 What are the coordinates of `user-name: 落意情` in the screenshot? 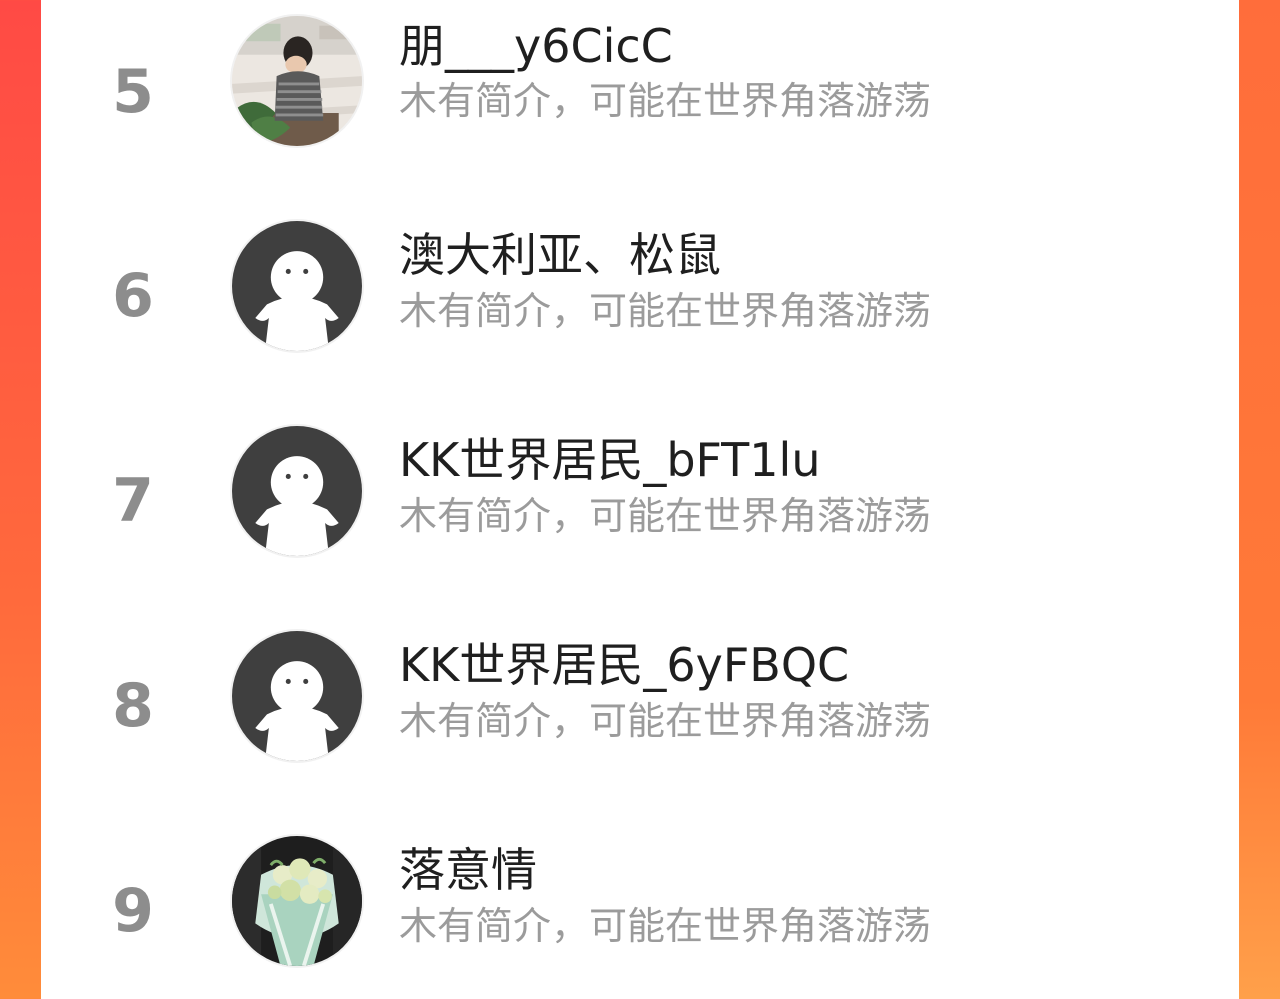 It's located at (468, 870).